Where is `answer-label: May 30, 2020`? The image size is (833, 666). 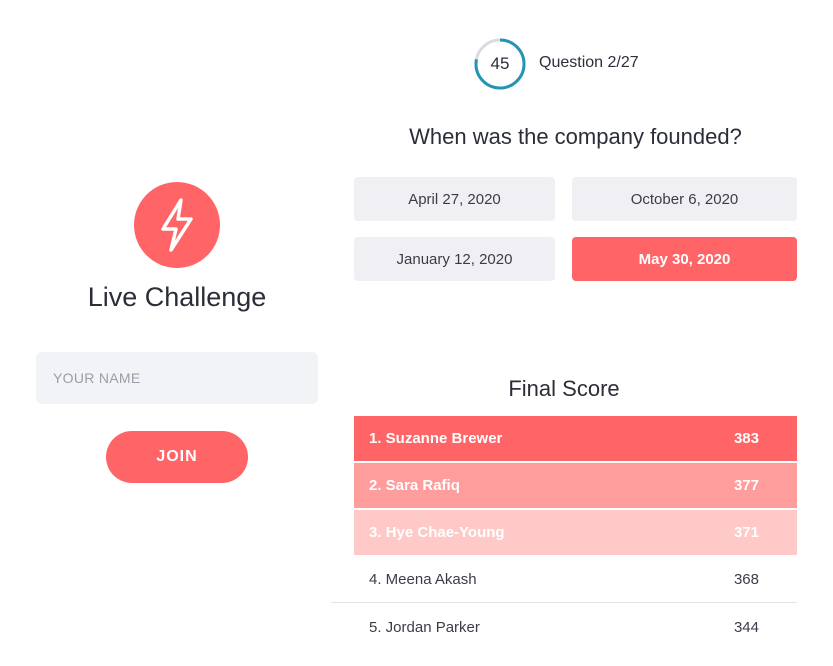 answer-label: May 30, 2020 is located at coordinates (684, 259).